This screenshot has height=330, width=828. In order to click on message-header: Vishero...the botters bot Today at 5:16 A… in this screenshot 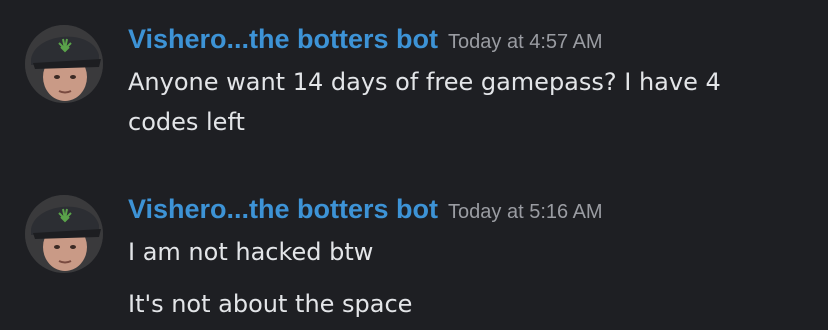, I will do `click(365, 211)`.